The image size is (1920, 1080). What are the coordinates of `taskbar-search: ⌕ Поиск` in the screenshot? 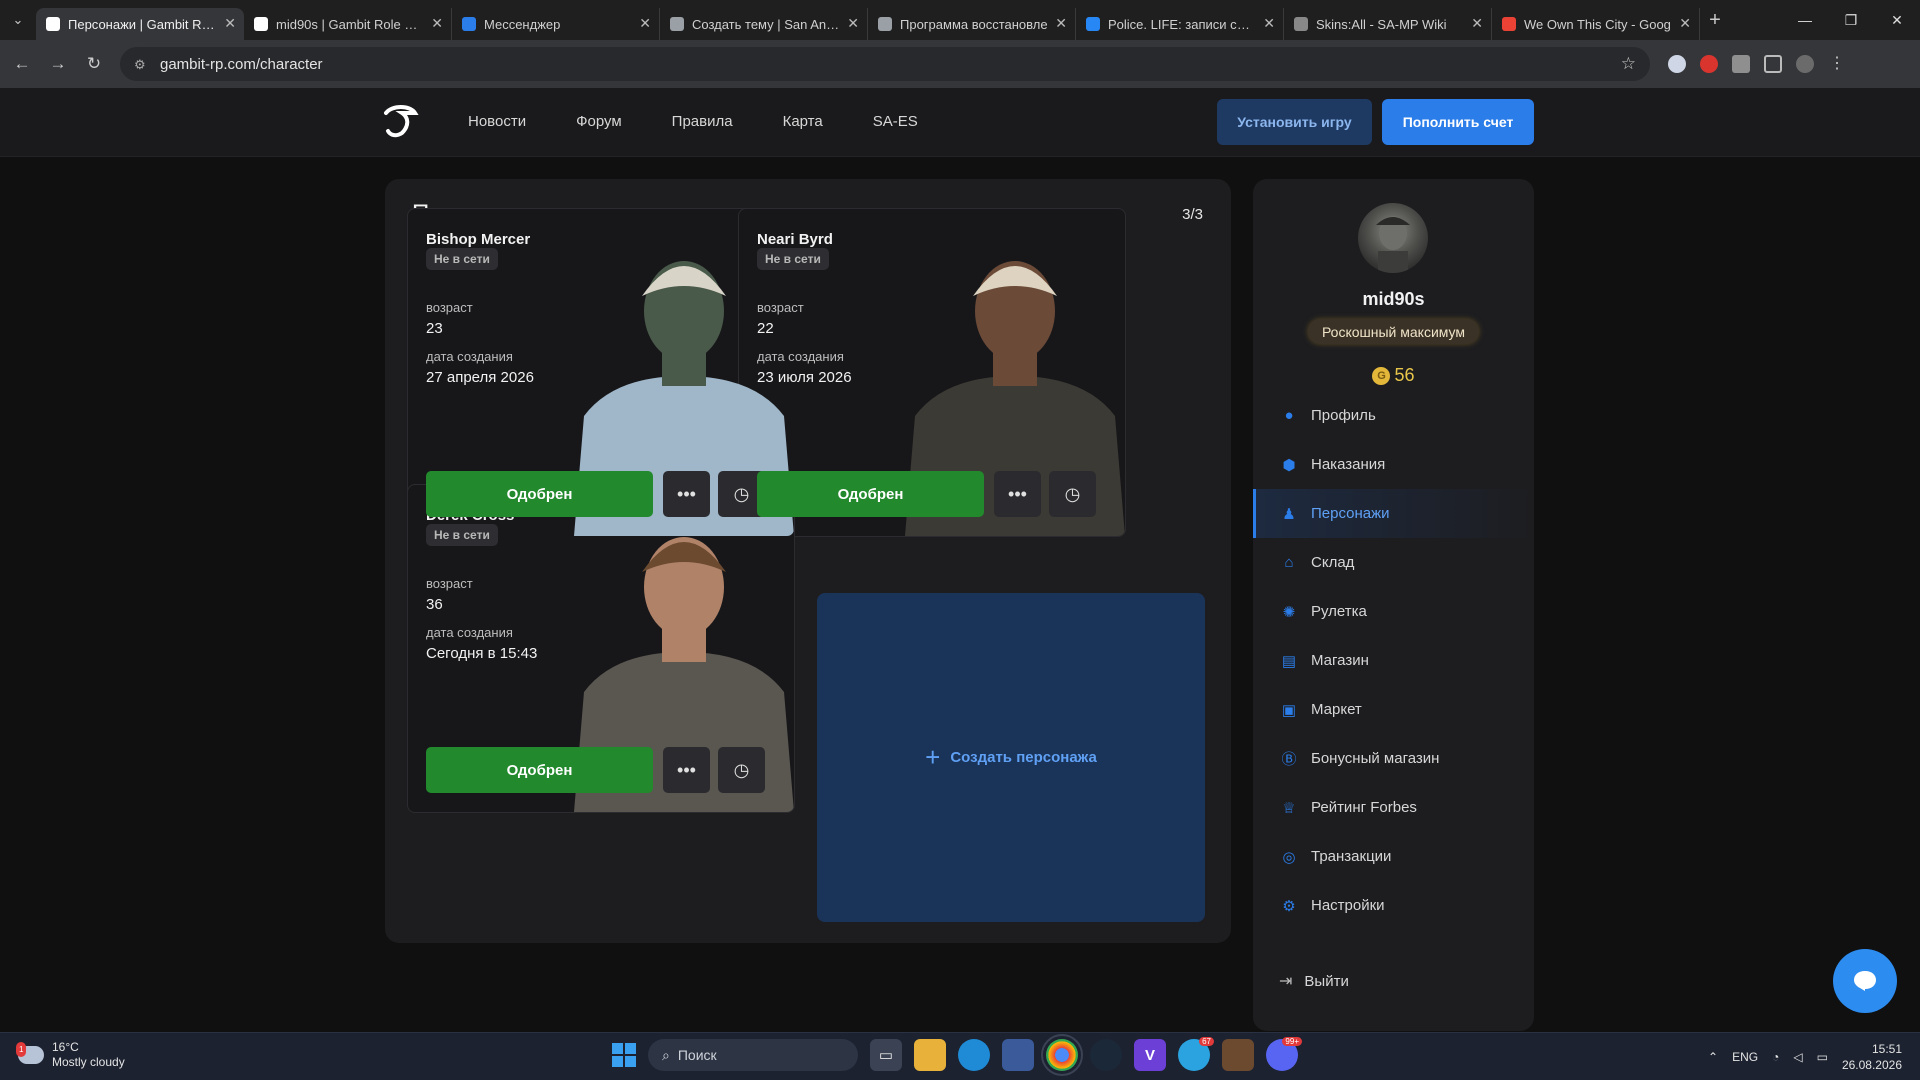 It's located at (753, 1055).